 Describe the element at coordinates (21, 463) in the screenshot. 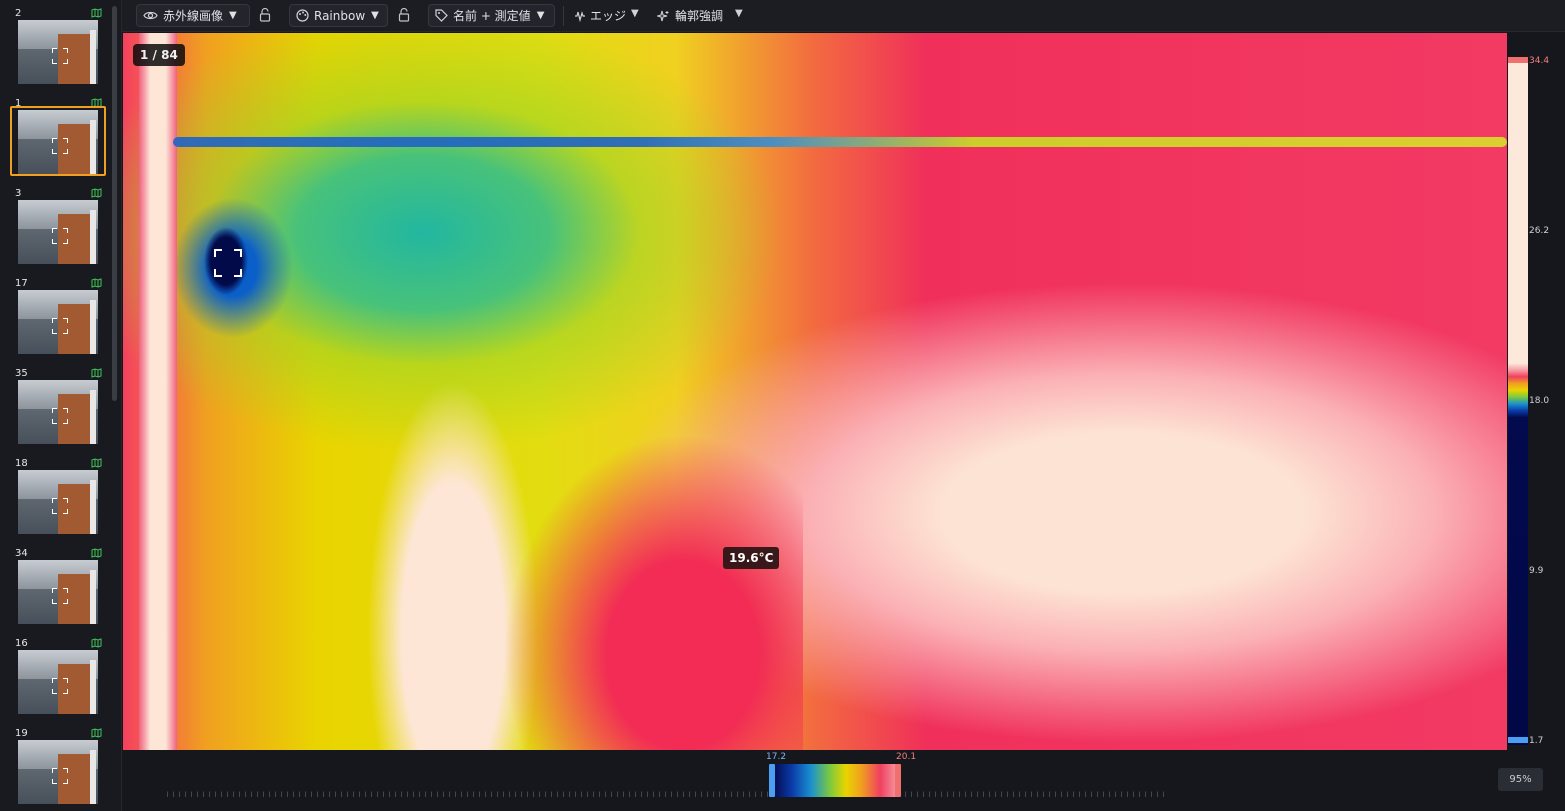

I see `thumbnail-number: 18` at that location.